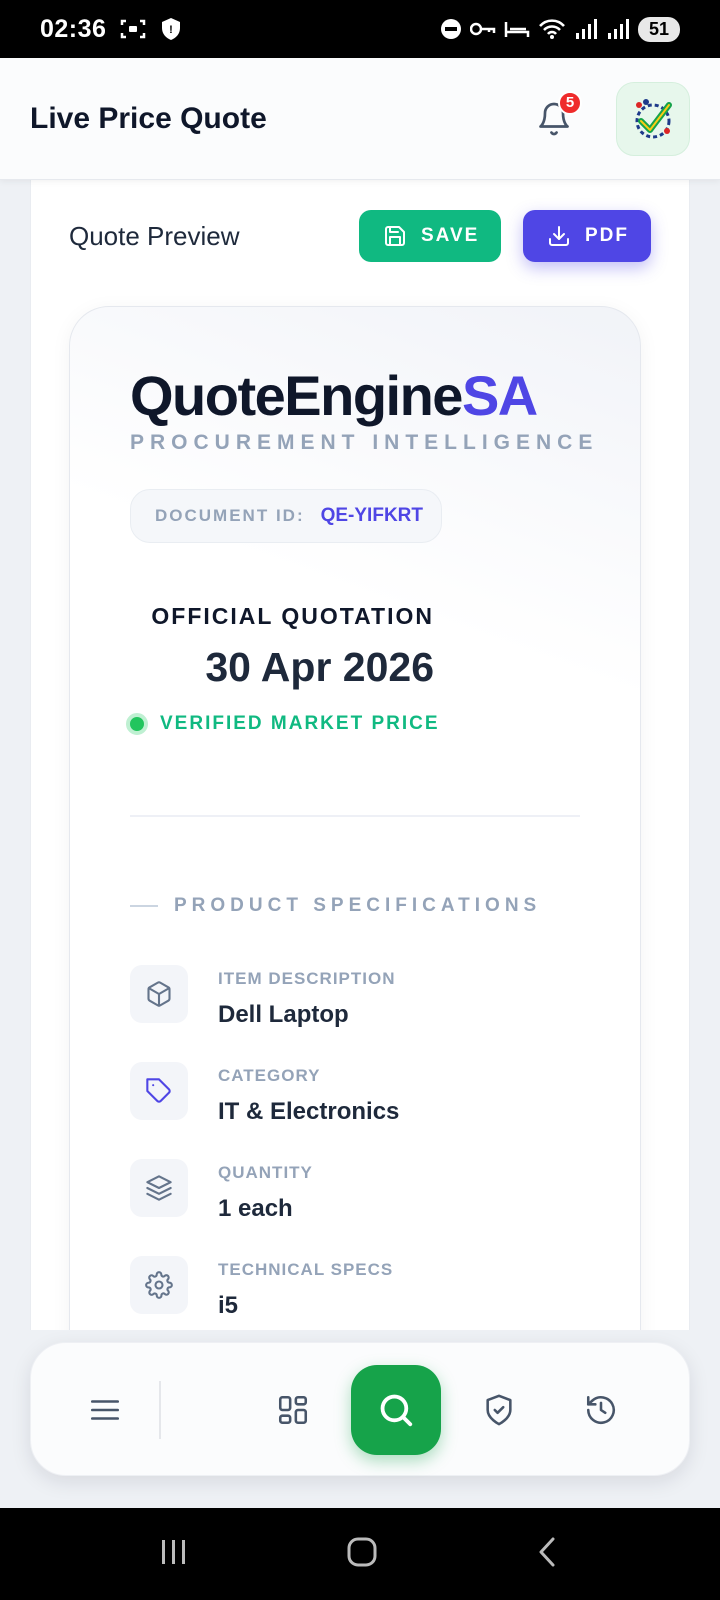 Image resolution: width=720 pixels, height=1600 pixels. I want to click on key-icon, so click(483, 29).